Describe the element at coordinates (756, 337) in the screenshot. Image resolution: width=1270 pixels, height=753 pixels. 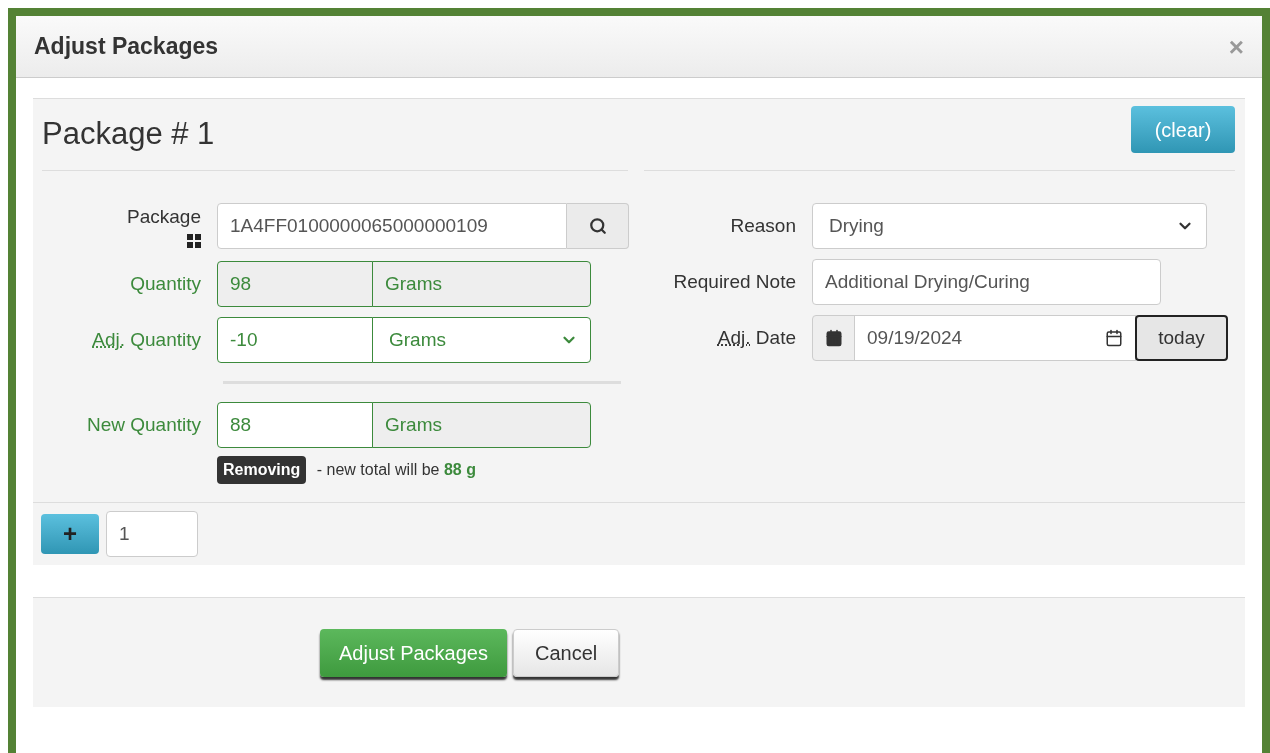
I see `field-label: Adj. Date` at that location.